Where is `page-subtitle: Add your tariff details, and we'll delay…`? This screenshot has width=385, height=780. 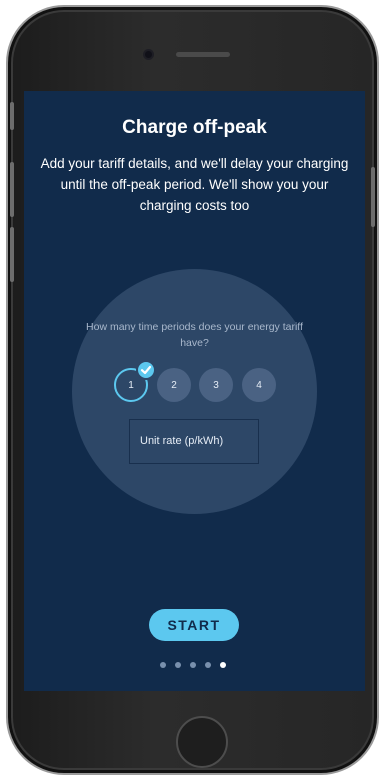
page-subtitle: Add your tariff details, and we'll delay… is located at coordinates (194, 184).